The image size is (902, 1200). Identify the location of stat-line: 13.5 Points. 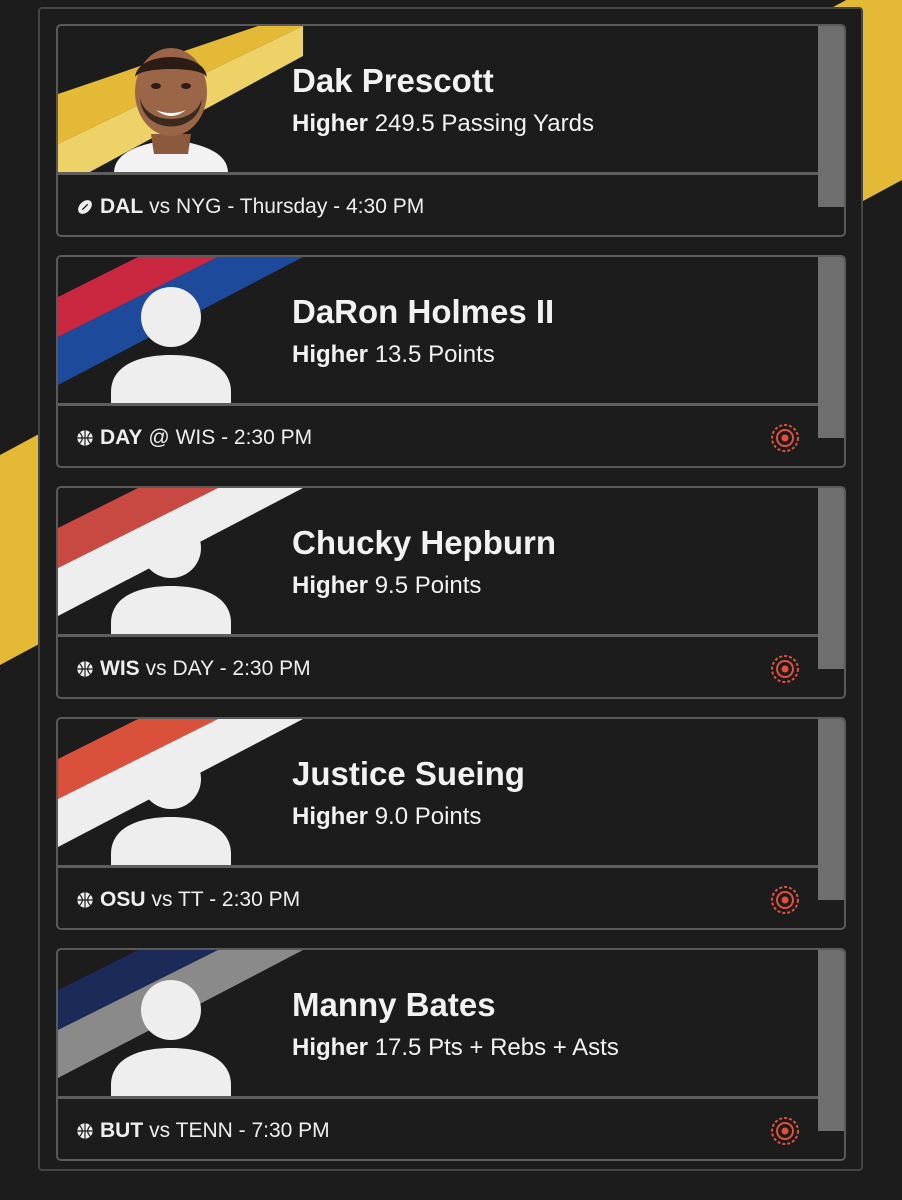
(434, 354).